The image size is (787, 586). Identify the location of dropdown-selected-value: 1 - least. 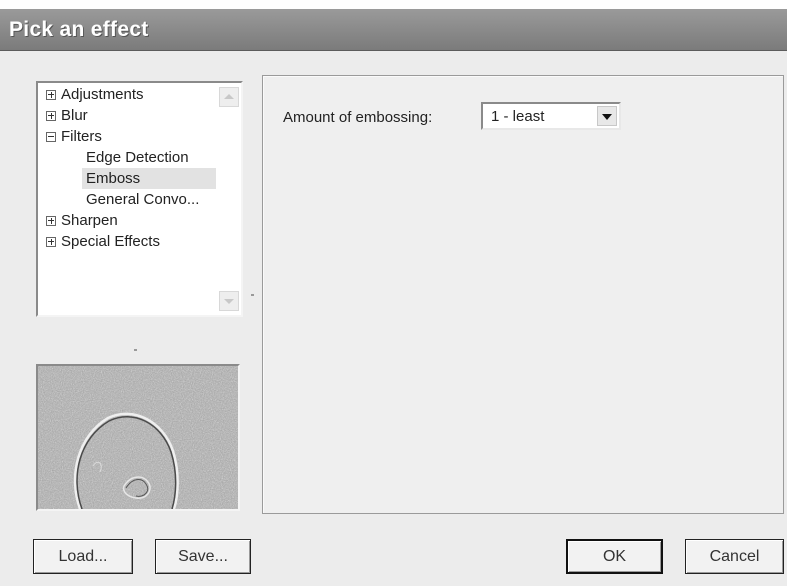
(518, 116).